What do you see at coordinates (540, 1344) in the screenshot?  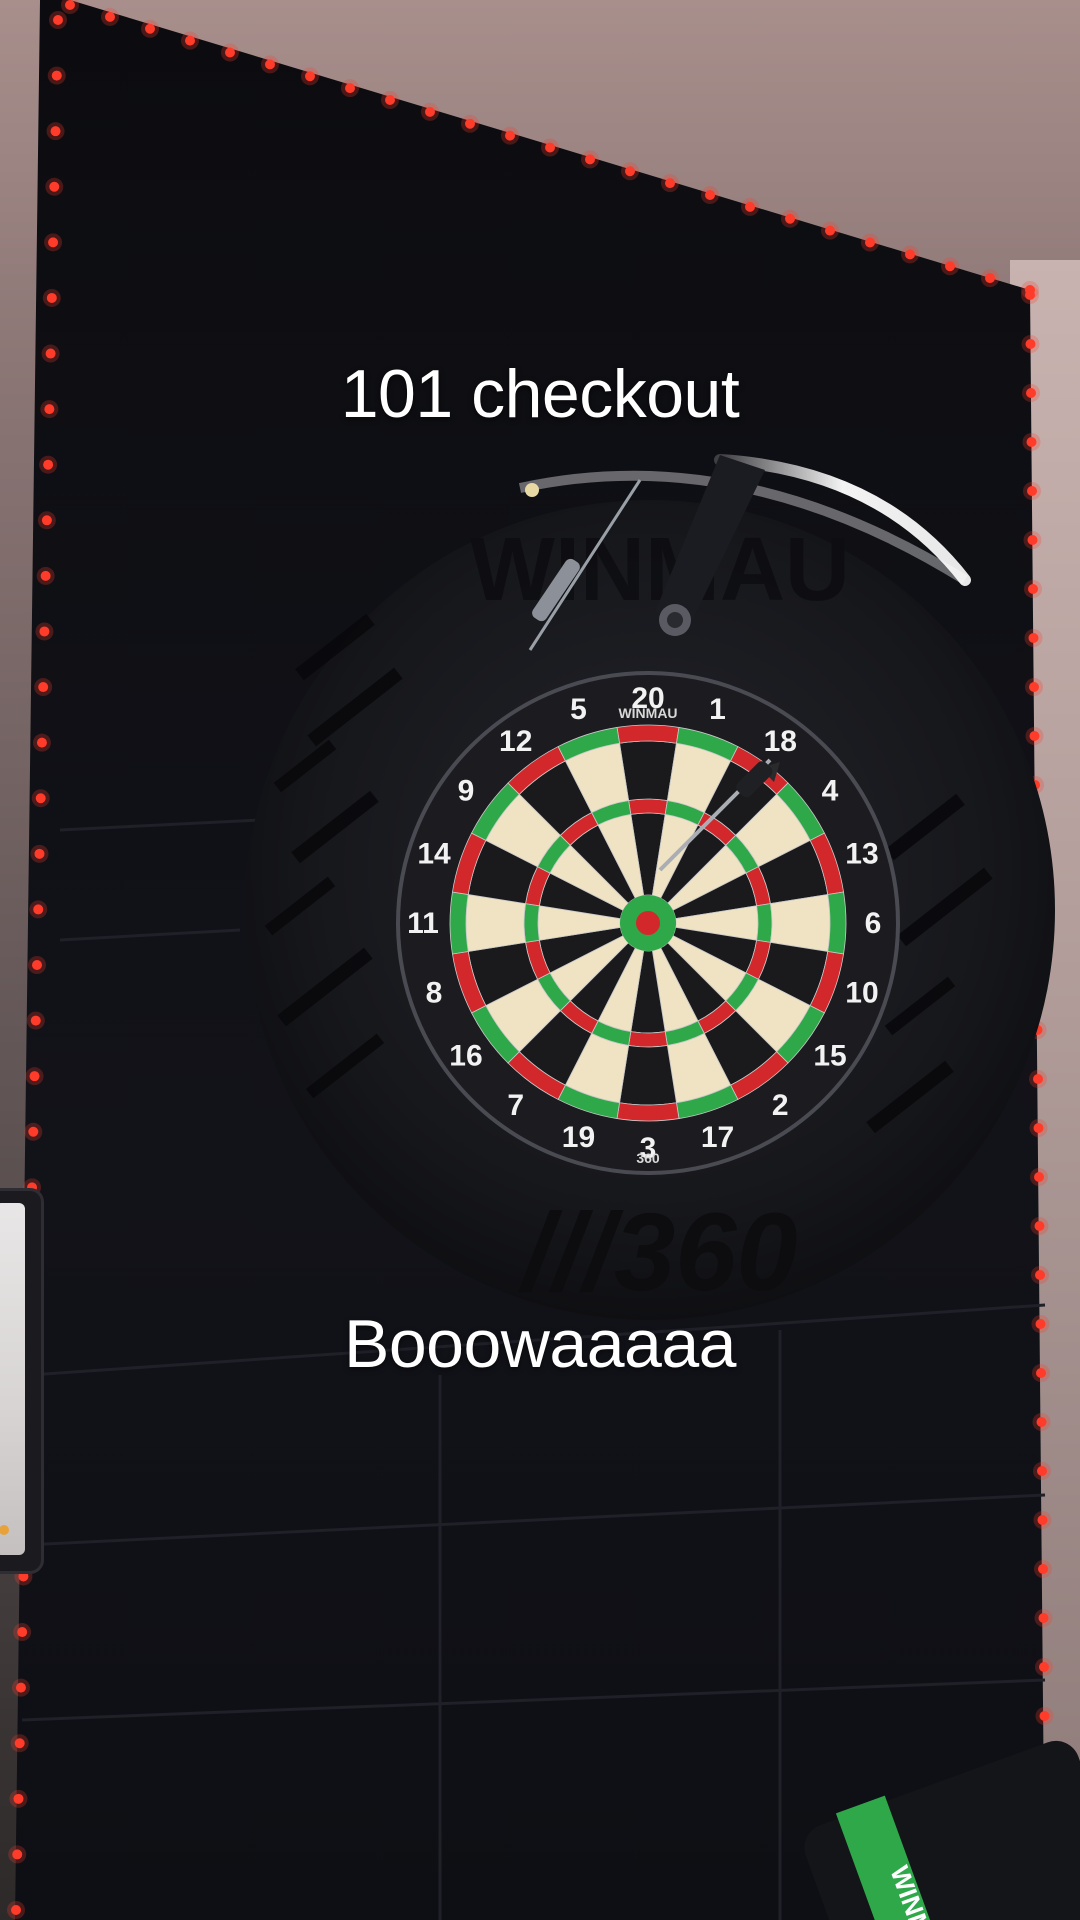 I see `caption-bottom: Booowaaaaa` at bounding box center [540, 1344].